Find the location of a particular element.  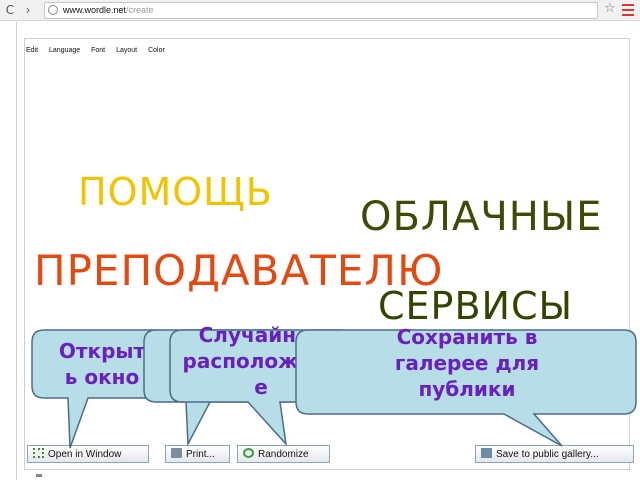

status-indicator is located at coordinates (39, 475).